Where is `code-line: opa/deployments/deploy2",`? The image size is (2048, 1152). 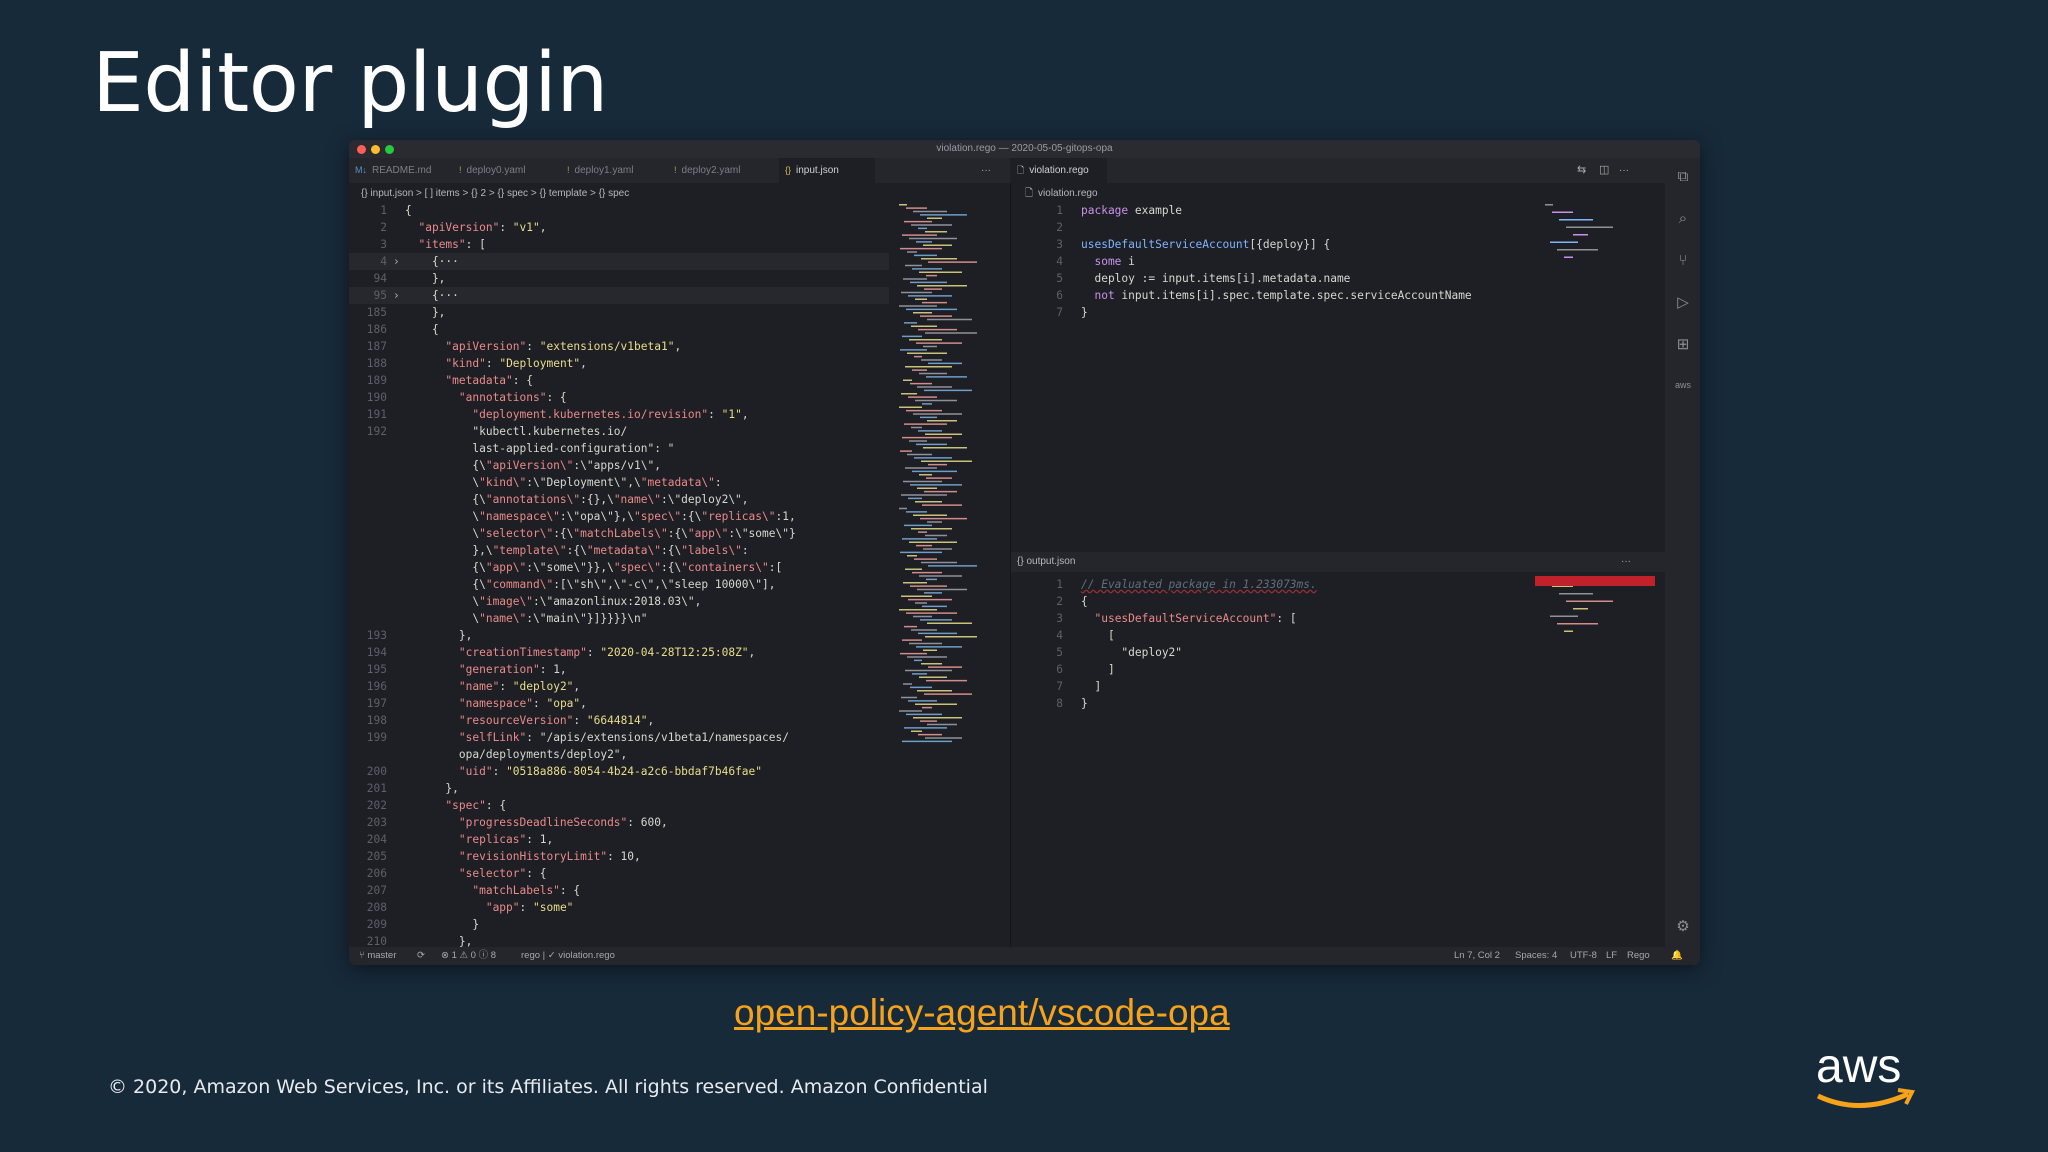 code-line: opa/deployments/deploy2", is located at coordinates (619, 754).